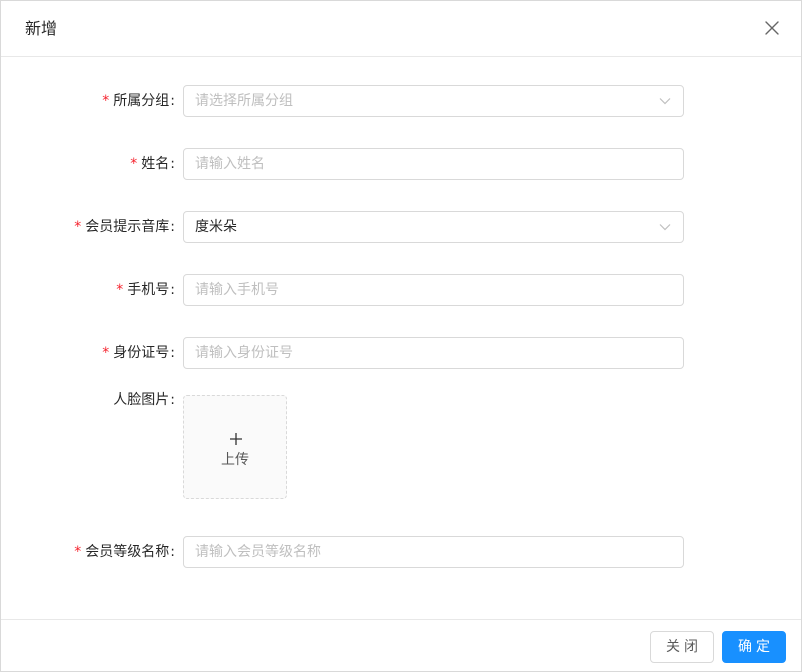  I want to click on close-modal-button: 关闭, so click(682, 647).